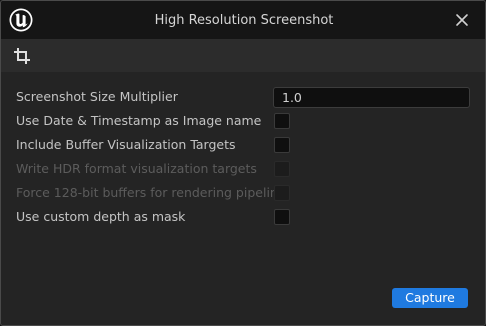  Describe the element at coordinates (282, 193) in the screenshot. I see `force-128bit-checkbox` at that location.